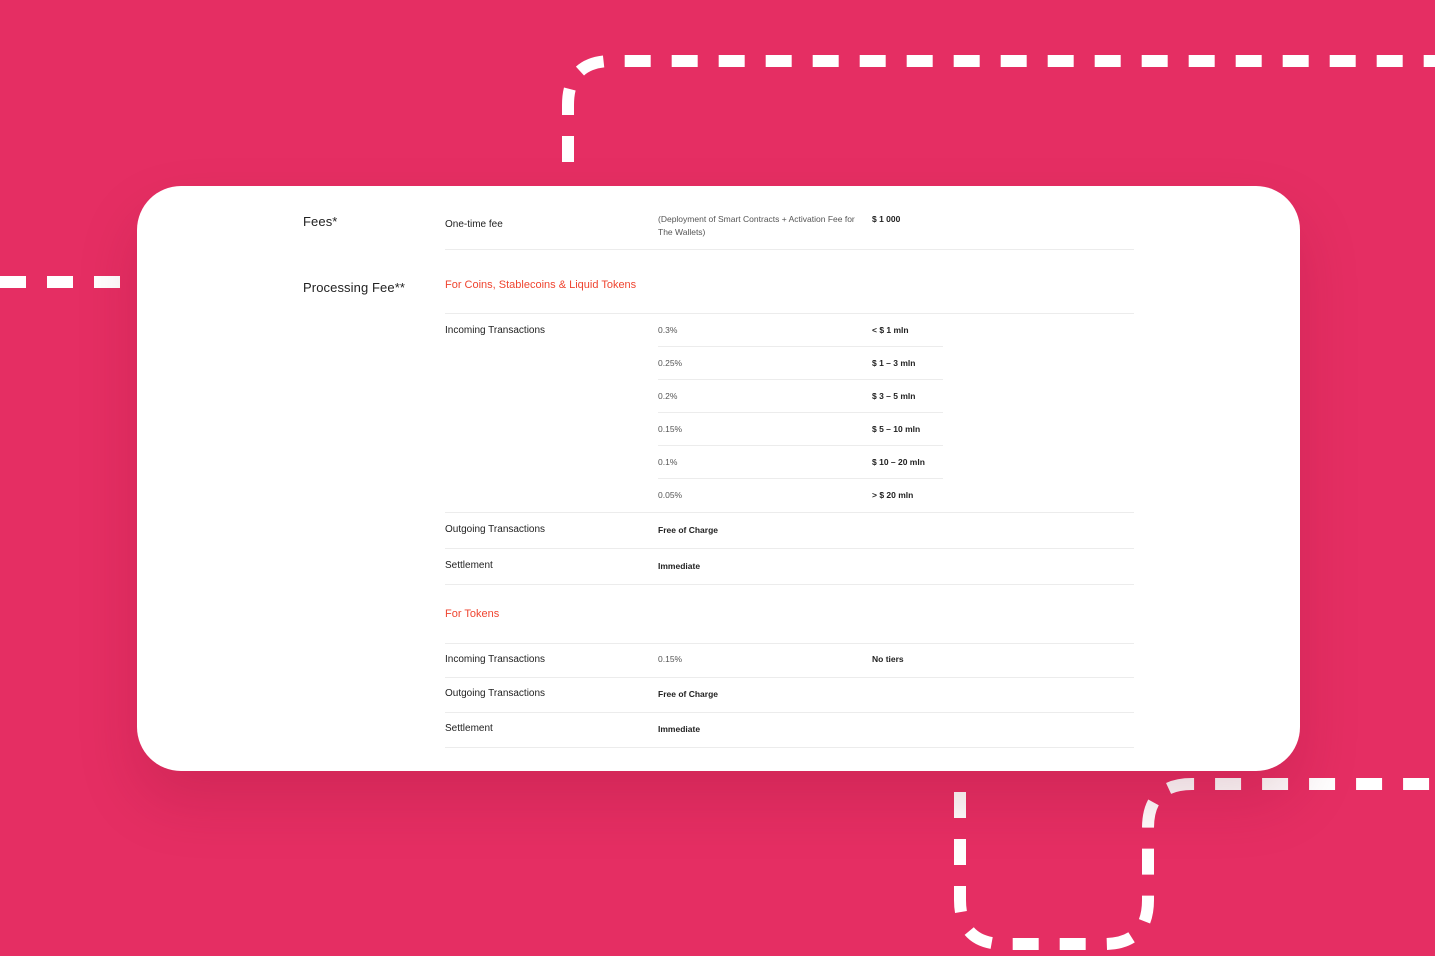 The width and height of the screenshot is (1435, 956). I want to click on tokens-settlement-value: Immediate, so click(679, 729).